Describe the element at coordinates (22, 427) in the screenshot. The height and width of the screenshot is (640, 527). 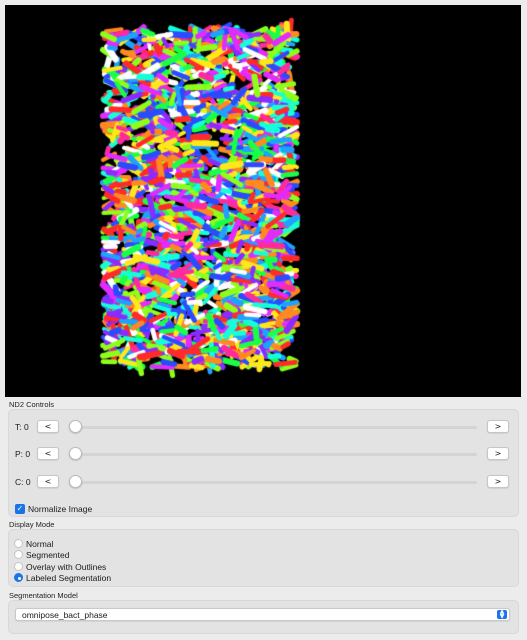
I see `t-label: T: 0` at that location.